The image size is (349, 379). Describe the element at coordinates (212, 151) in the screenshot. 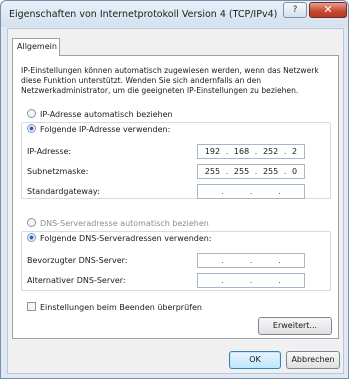

I see `ip-octet: 192` at that location.